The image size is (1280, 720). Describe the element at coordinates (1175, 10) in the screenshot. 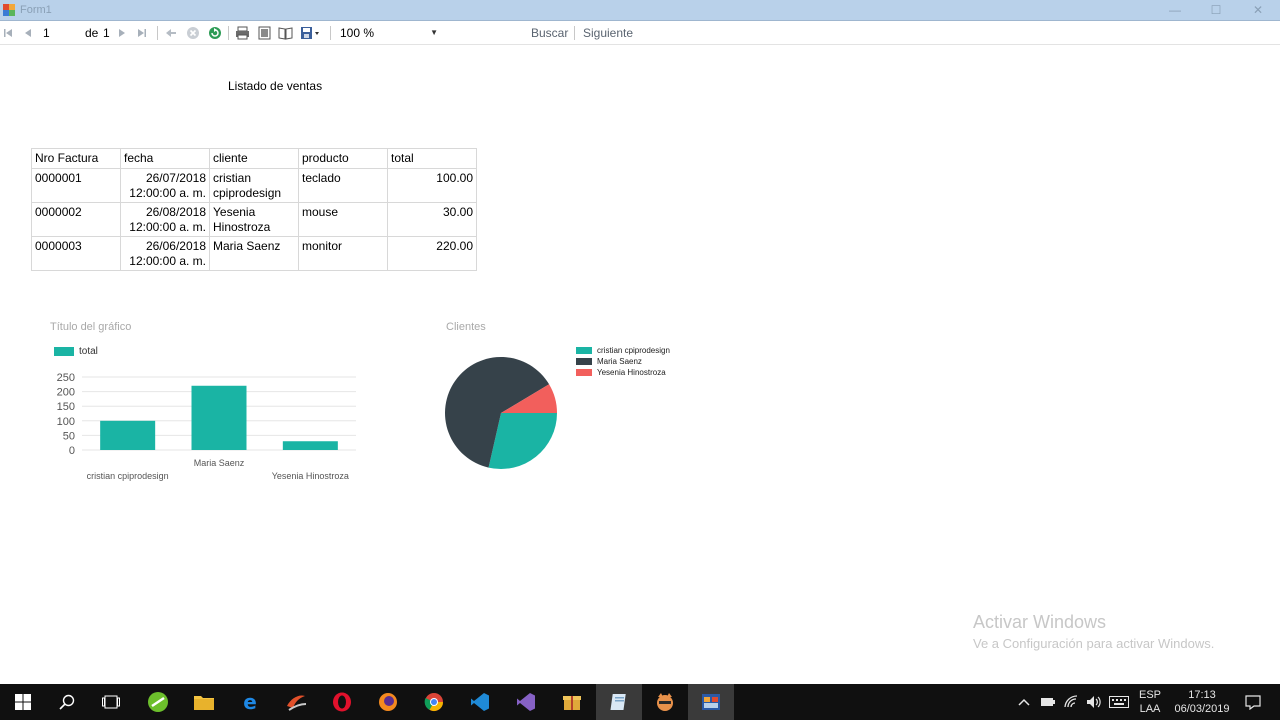

I see `minimize-button: —` at that location.